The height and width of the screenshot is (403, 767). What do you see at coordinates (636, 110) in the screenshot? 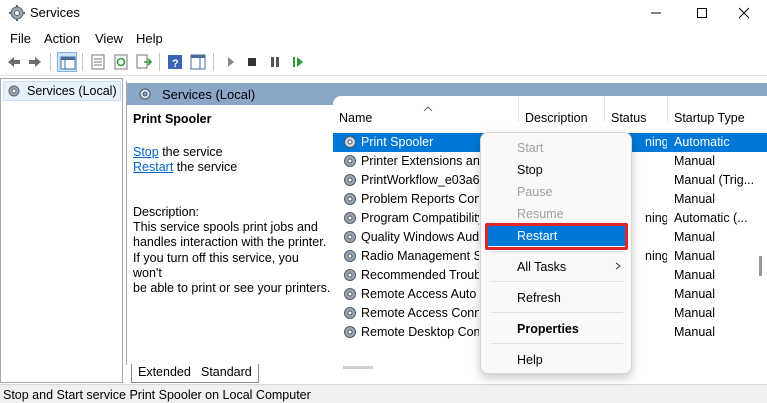
I see `column-header-status: Status` at bounding box center [636, 110].